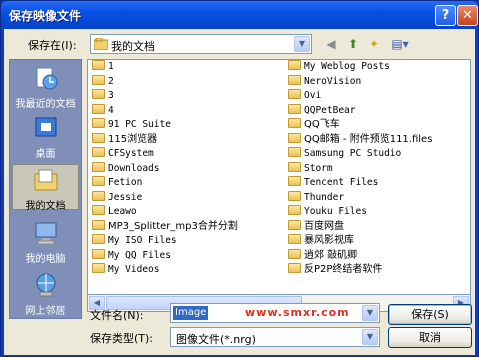  I want to click on filename-input: Image www.smxr.com ▼, so click(275, 313).